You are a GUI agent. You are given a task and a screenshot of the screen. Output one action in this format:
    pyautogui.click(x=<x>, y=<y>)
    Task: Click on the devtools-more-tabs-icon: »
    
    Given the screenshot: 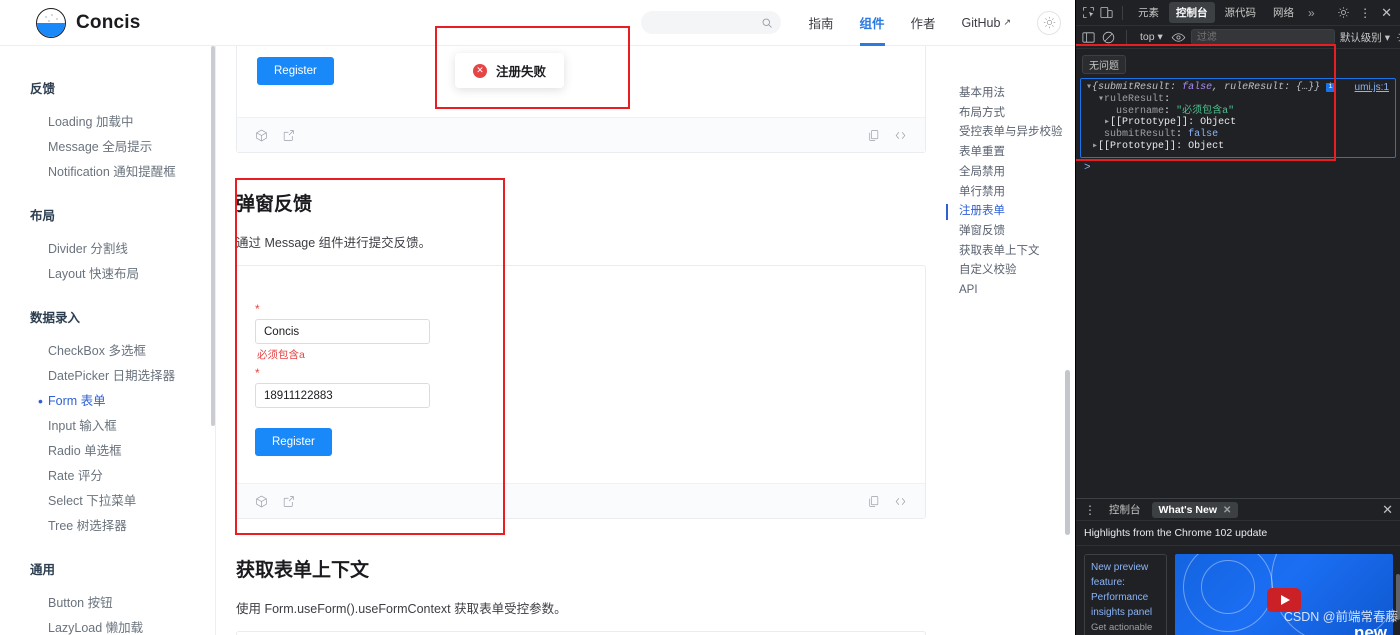 What is the action you would take?
    pyautogui.click(x=1311, y=13)
    